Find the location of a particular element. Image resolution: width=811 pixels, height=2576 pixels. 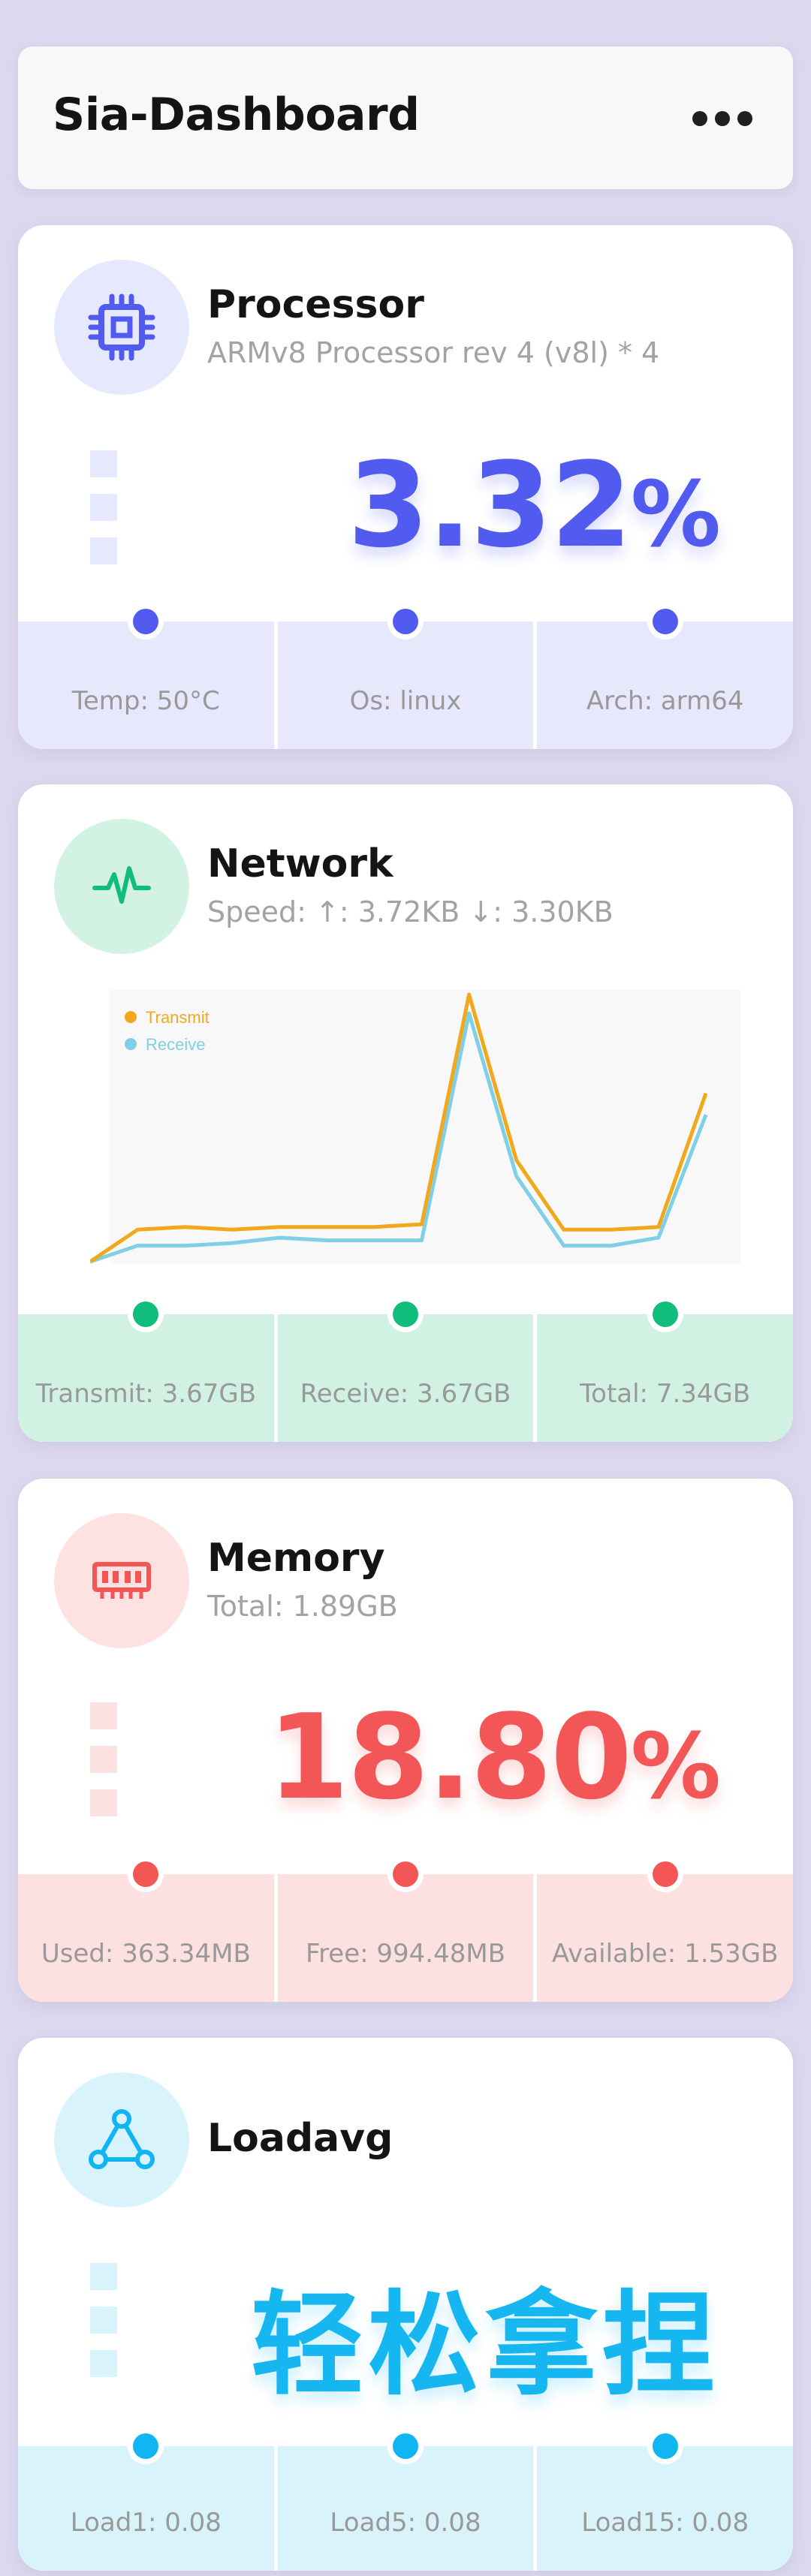

activity-pulse-icon is located at coordinates (121, 886).